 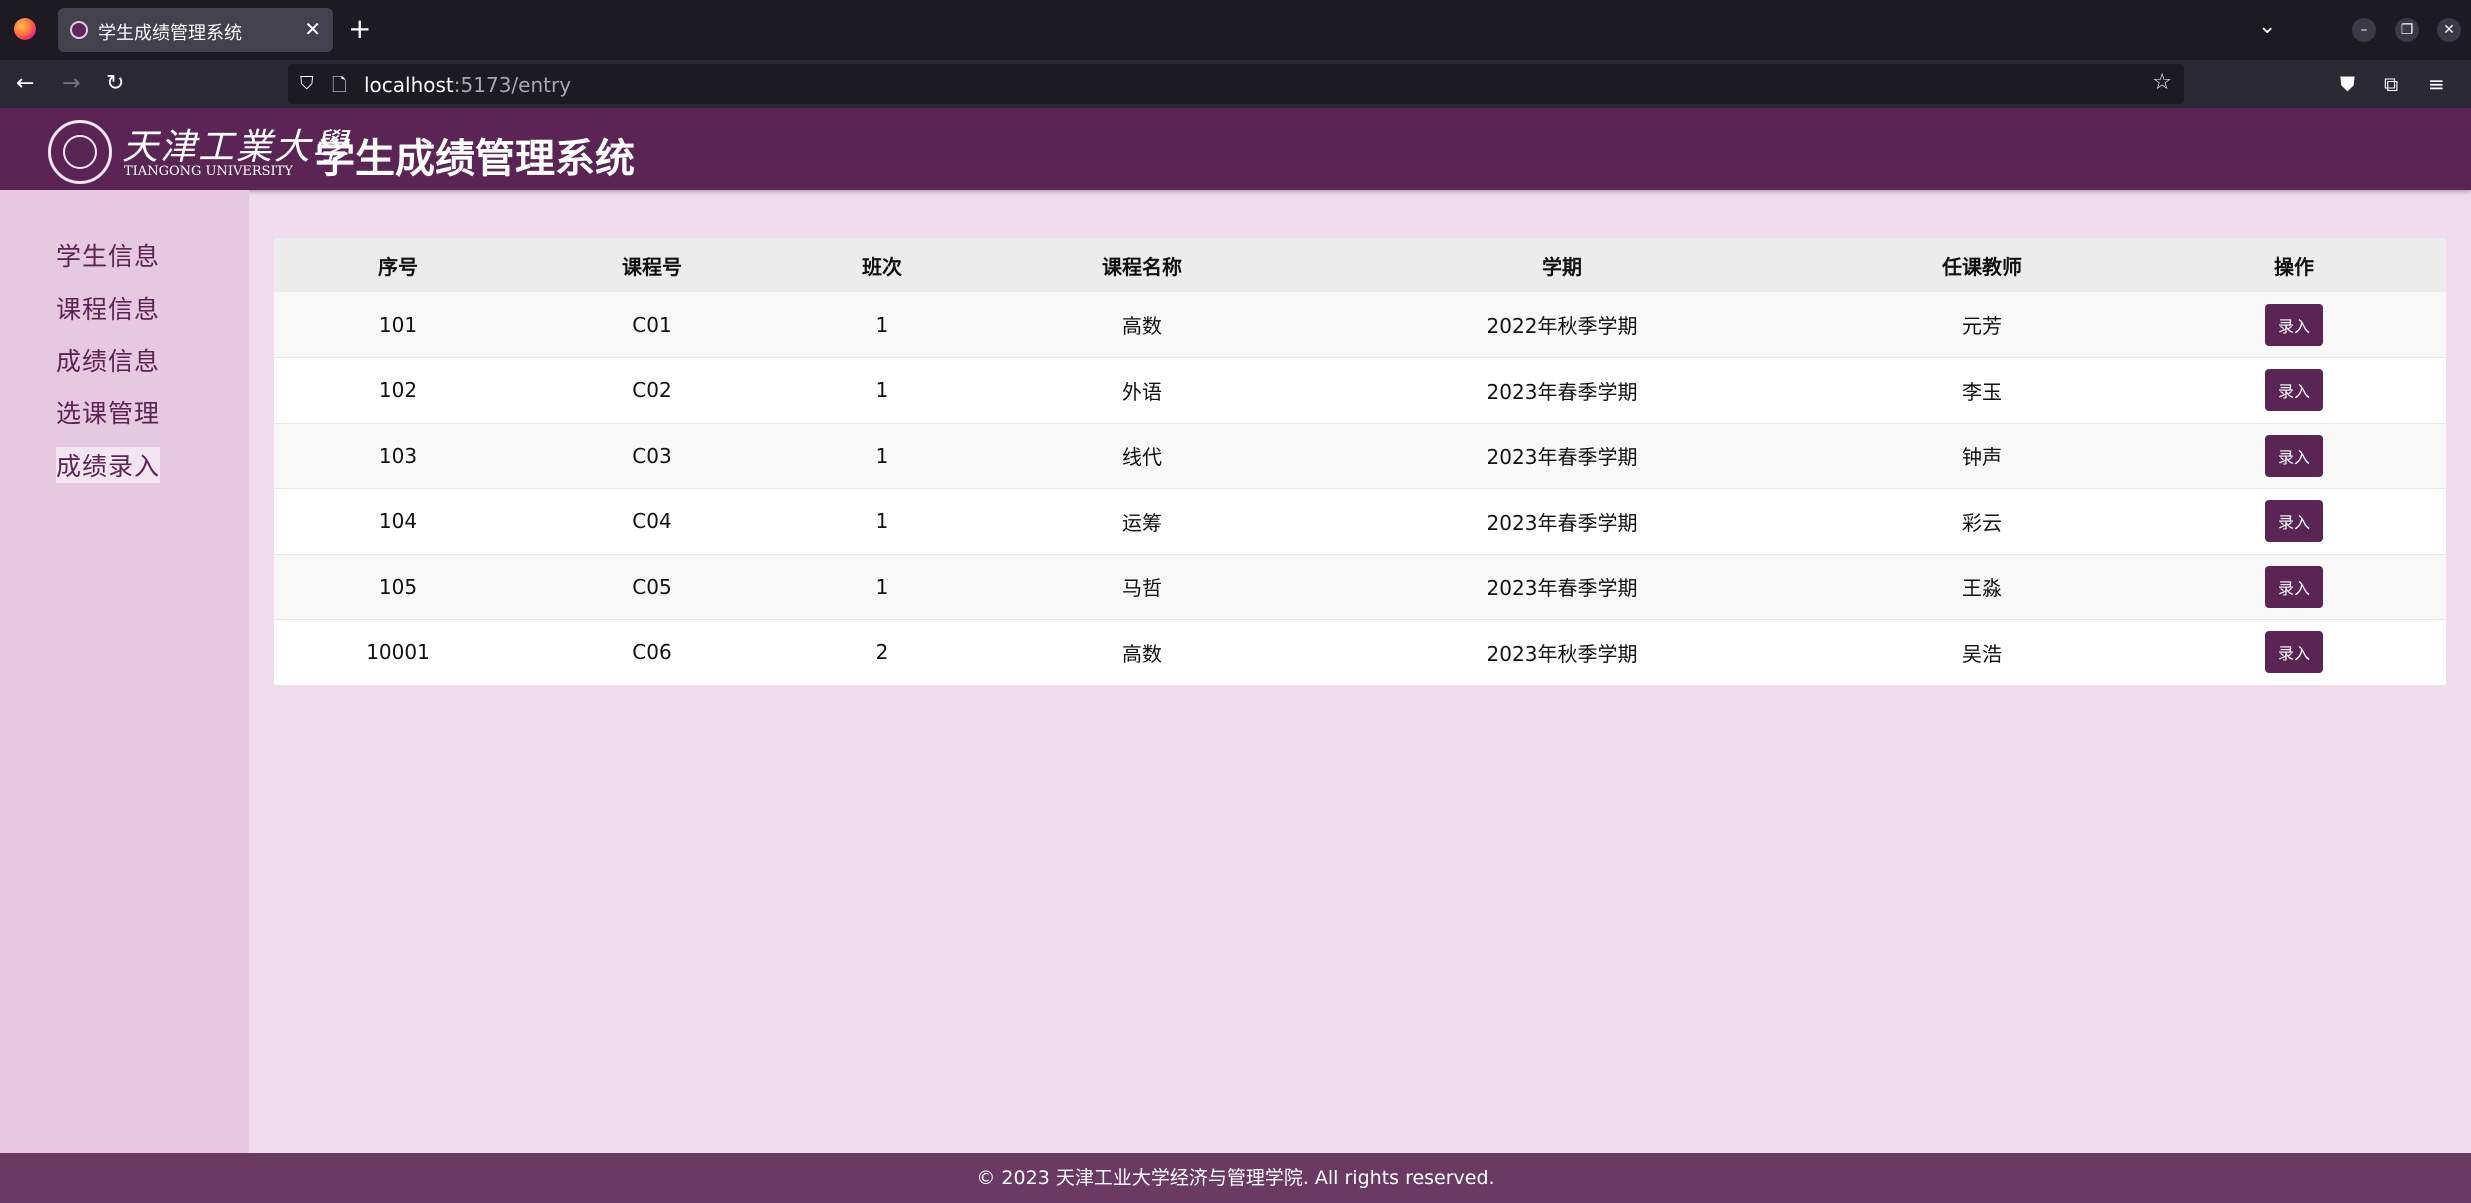 I want to click on forward-icon: →, so click(x=71, y=84).